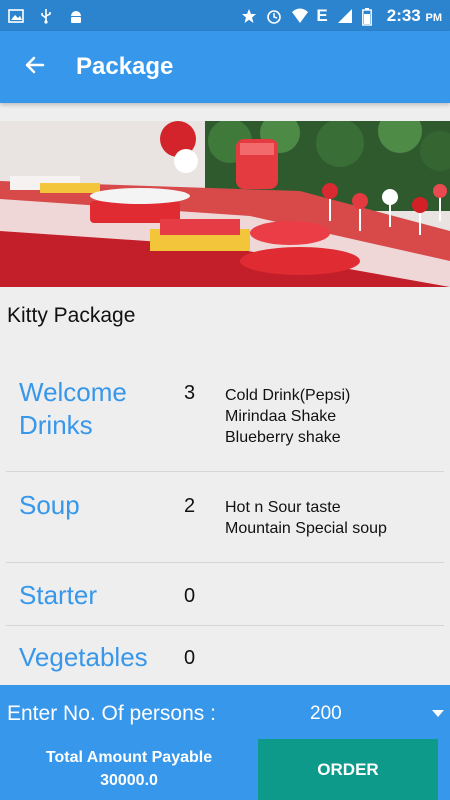 This screenshot has width=450, height=800. What do you see at coordinates (281, 416) in the screenshot?
I see `menu-item: Mirindaa Shake` at bounding box center [281, 416].